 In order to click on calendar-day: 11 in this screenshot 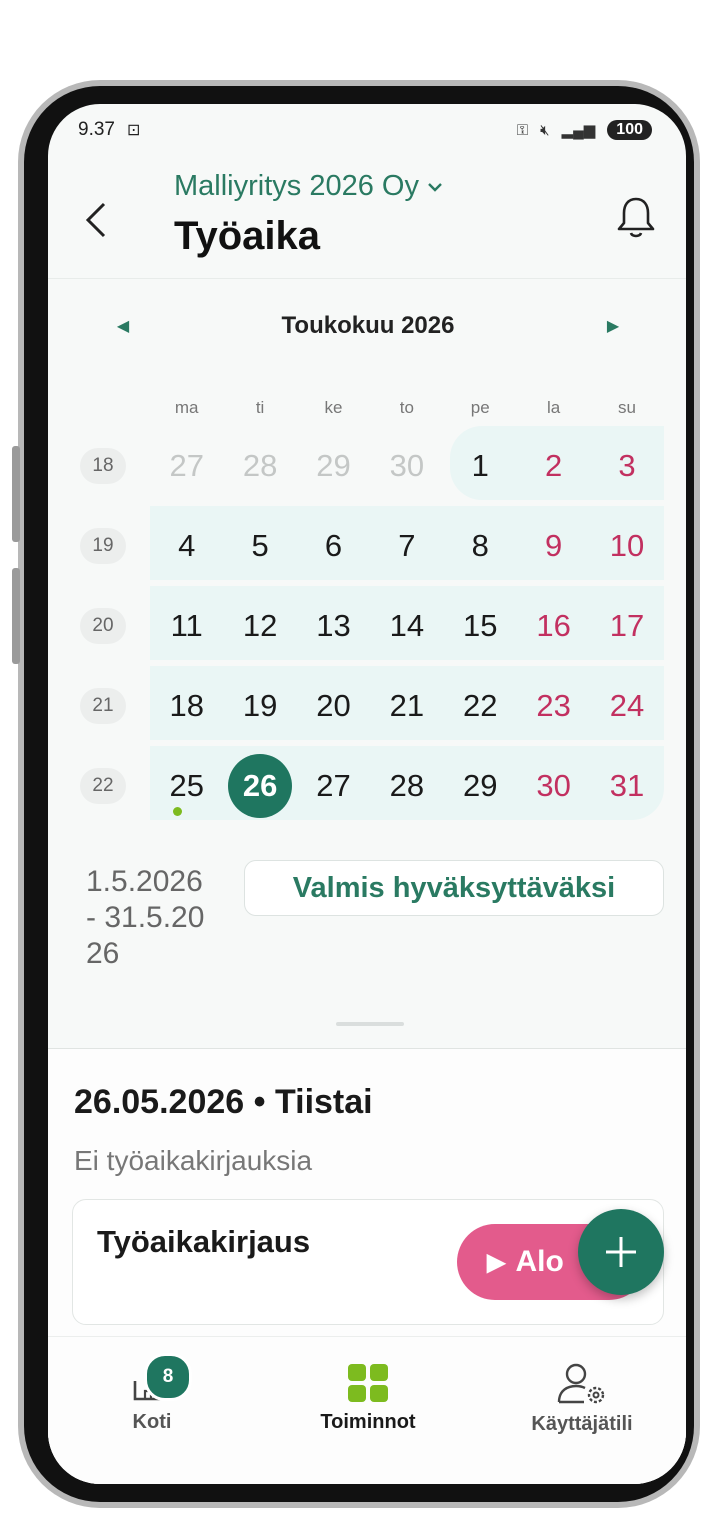, I will do `click(186, 626)`.